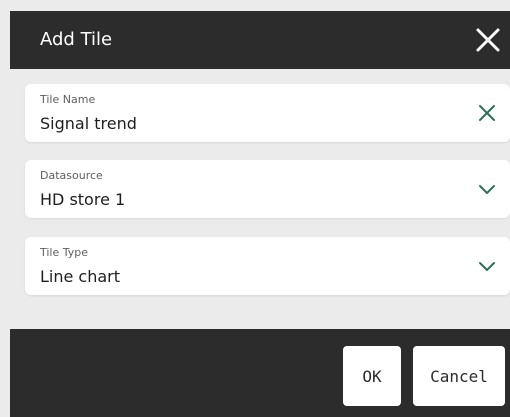  Describe the element at coordinates (260, 40) in the screenshot. I see `dialog-header: Add Tile` at that location.